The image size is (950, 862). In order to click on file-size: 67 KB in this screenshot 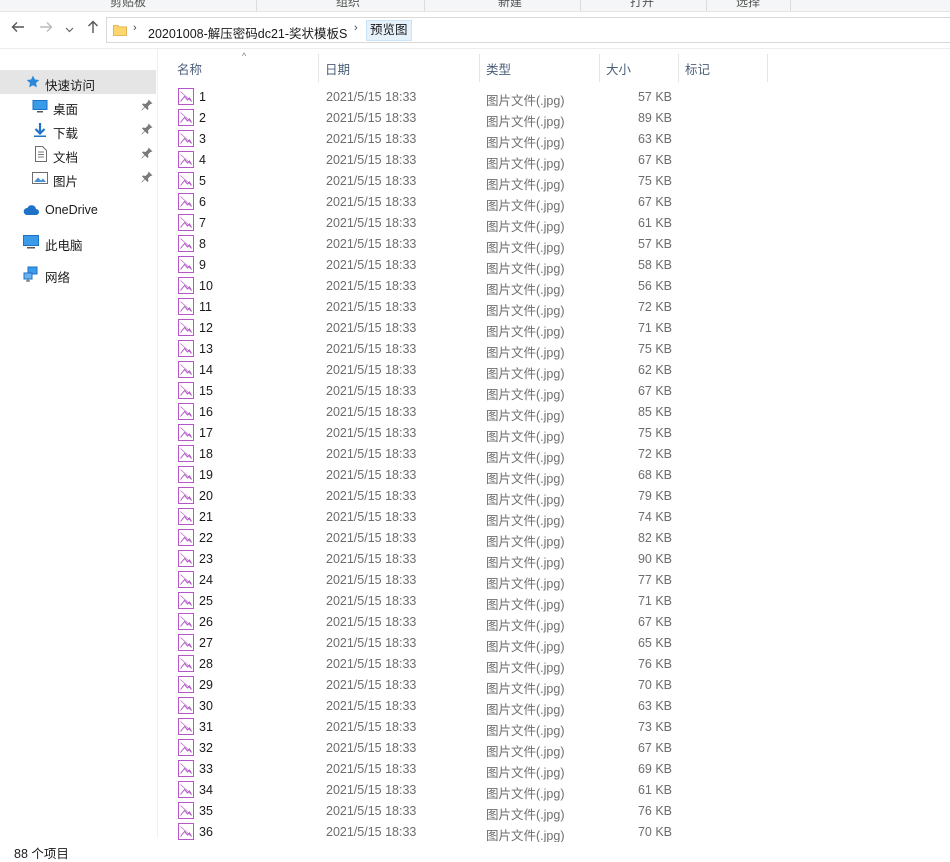, I will do `click(654, 748)`.